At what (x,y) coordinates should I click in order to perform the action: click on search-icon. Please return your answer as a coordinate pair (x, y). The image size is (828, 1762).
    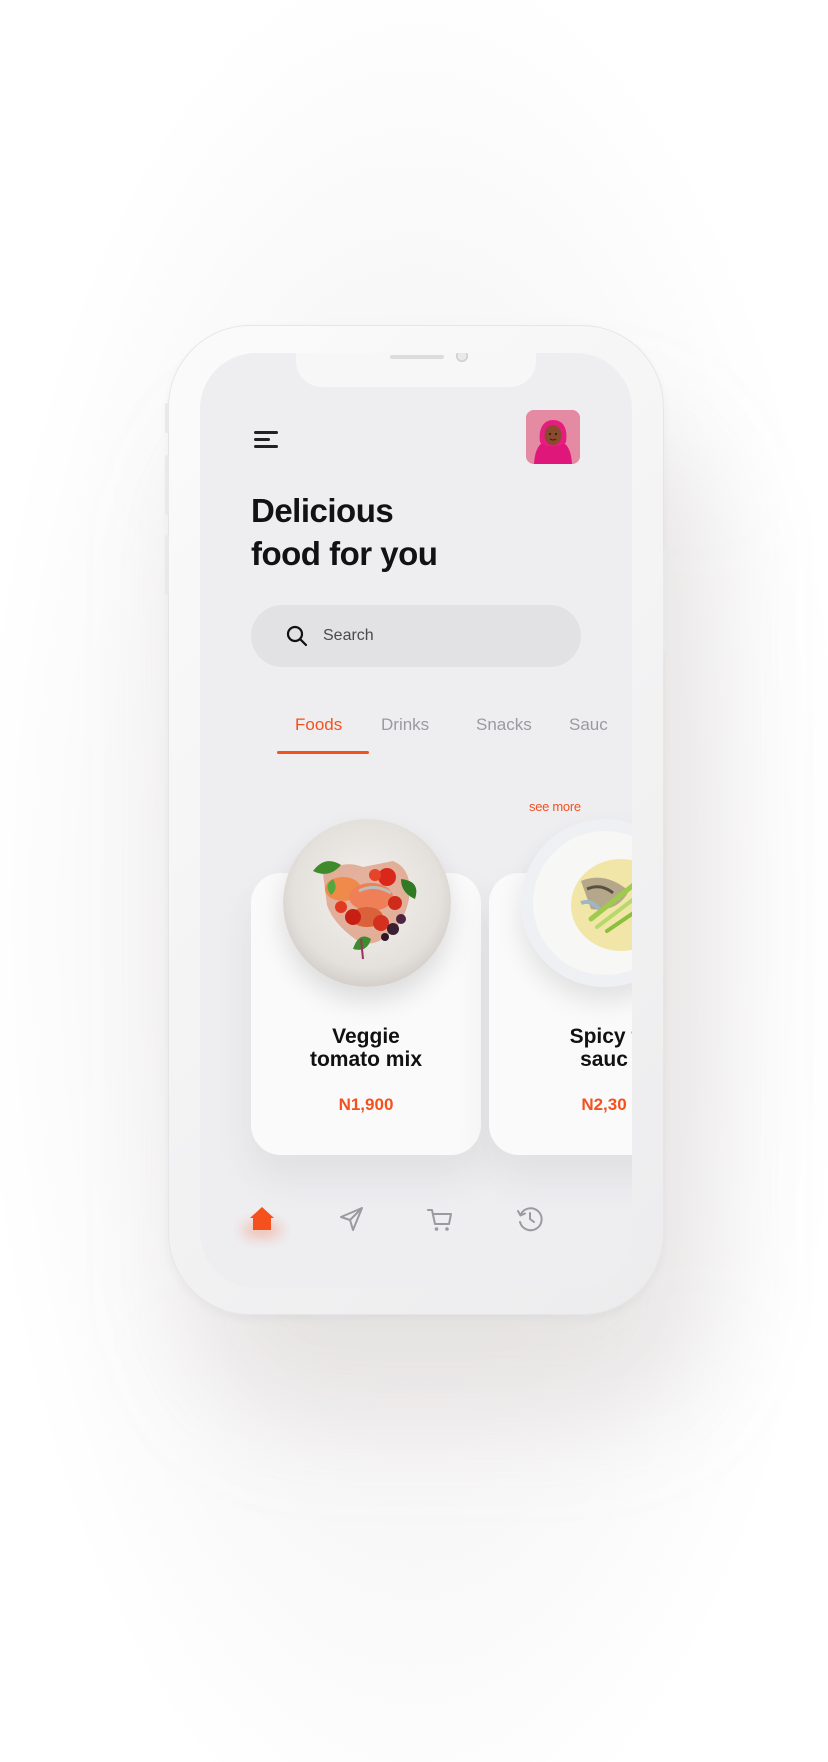
    Looking at the image, I should click on (297, 636).